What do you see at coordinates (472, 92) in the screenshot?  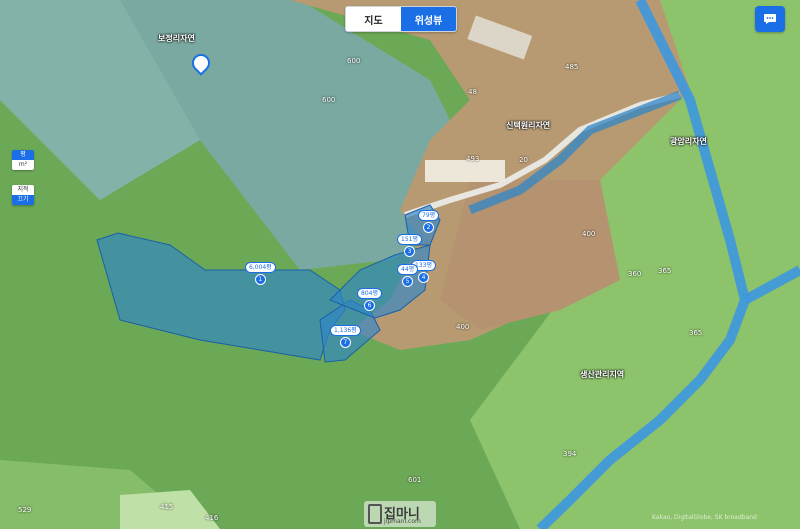 I see `lot-number-label: 48` at bounding box center [472, 92].